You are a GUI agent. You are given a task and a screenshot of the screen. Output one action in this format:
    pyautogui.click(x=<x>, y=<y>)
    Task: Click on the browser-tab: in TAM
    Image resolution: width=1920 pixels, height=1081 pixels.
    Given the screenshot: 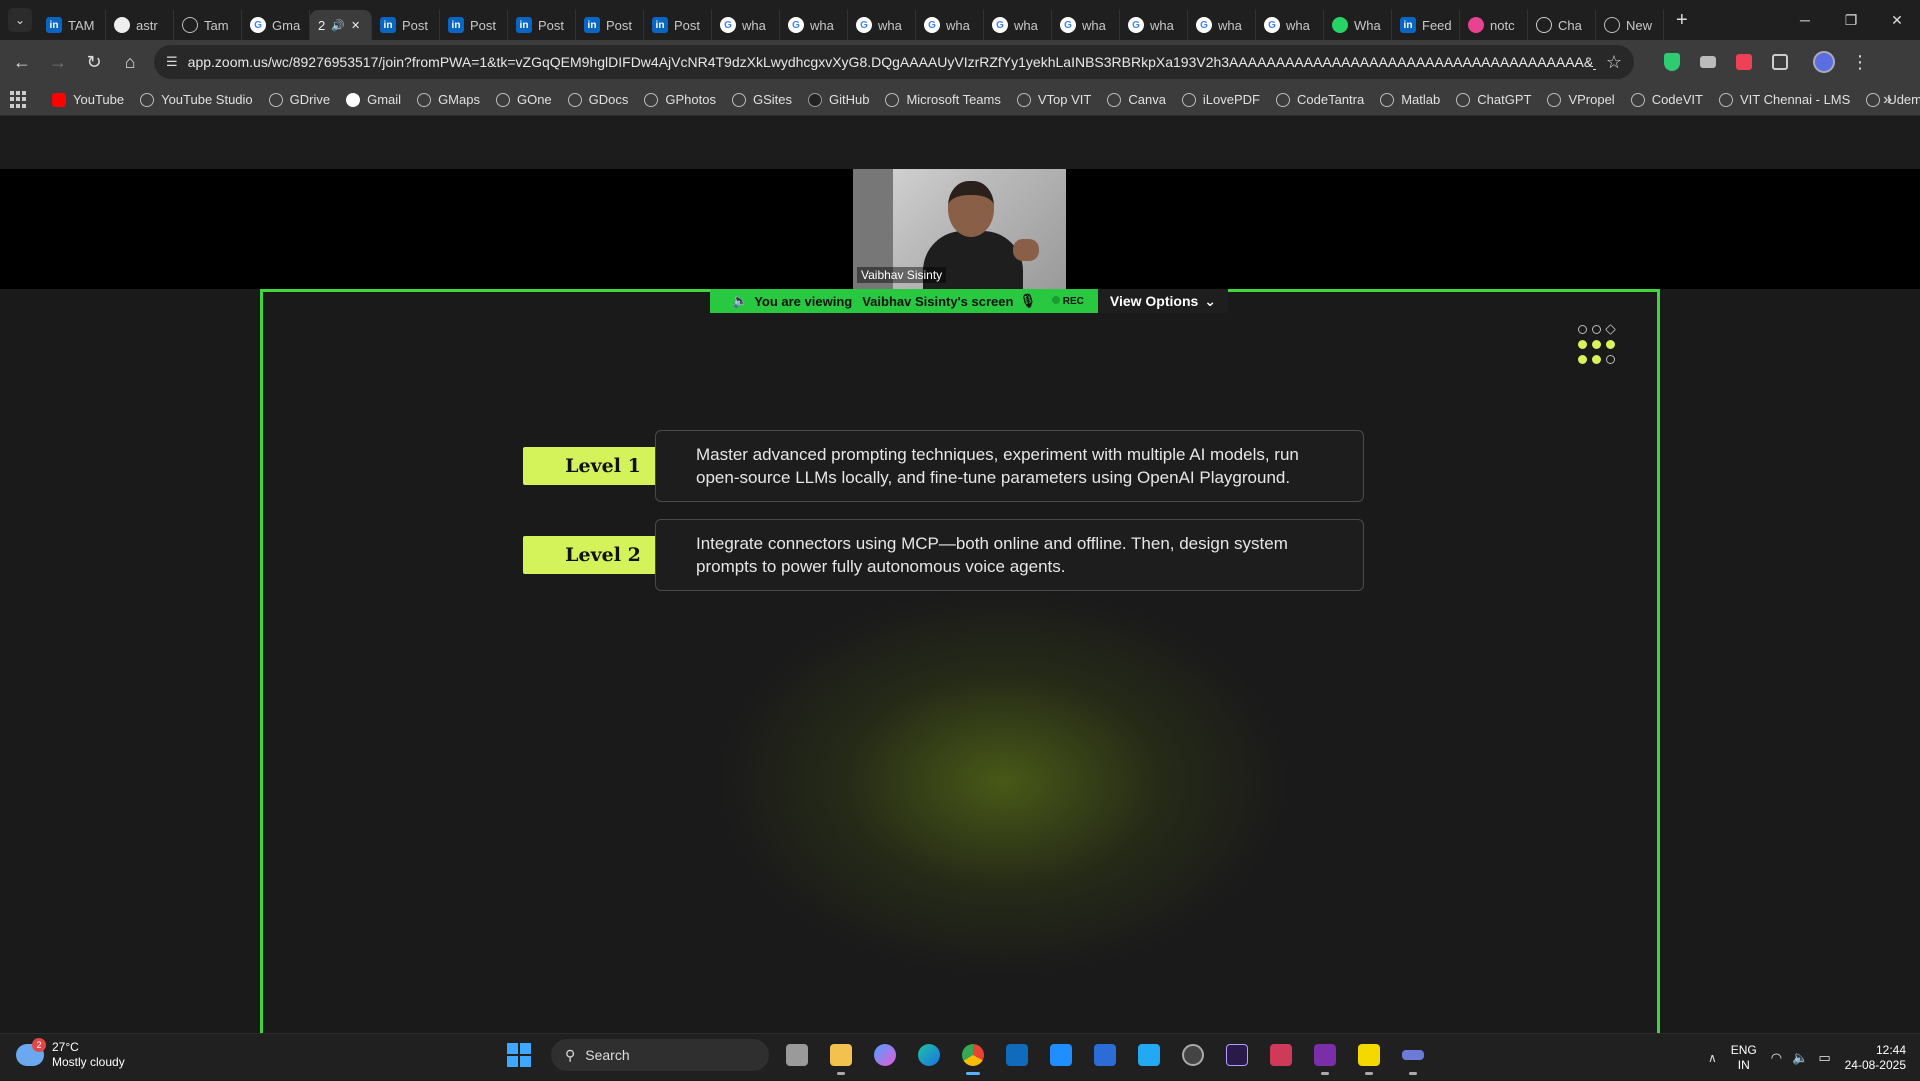 What is the action you would take?
    pyautogui.click(x=72, y=25)
    